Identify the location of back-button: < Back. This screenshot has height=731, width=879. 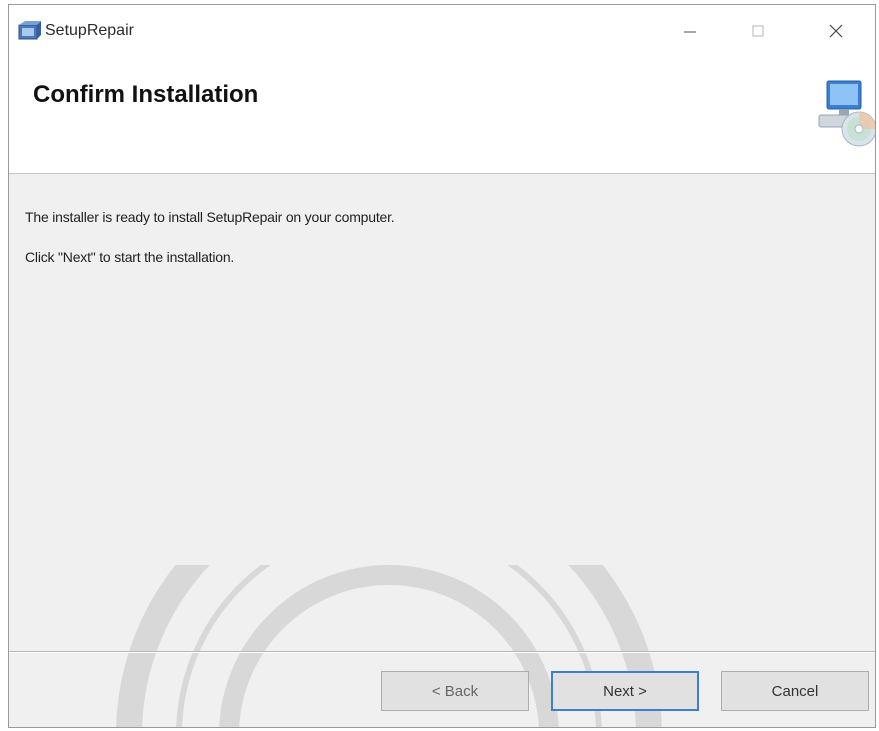
(455, 691).